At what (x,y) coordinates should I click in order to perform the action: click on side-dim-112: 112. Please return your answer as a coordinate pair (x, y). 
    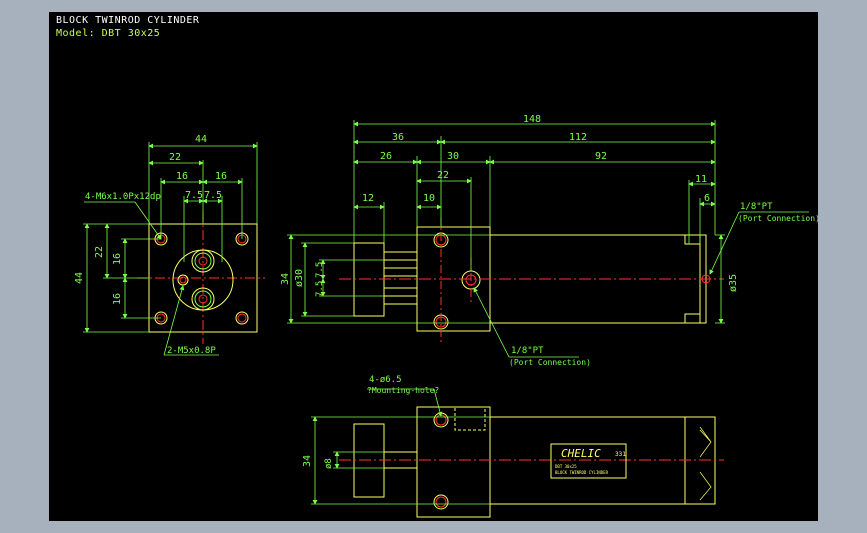
    Looking at the image, I should click on (578, 137).